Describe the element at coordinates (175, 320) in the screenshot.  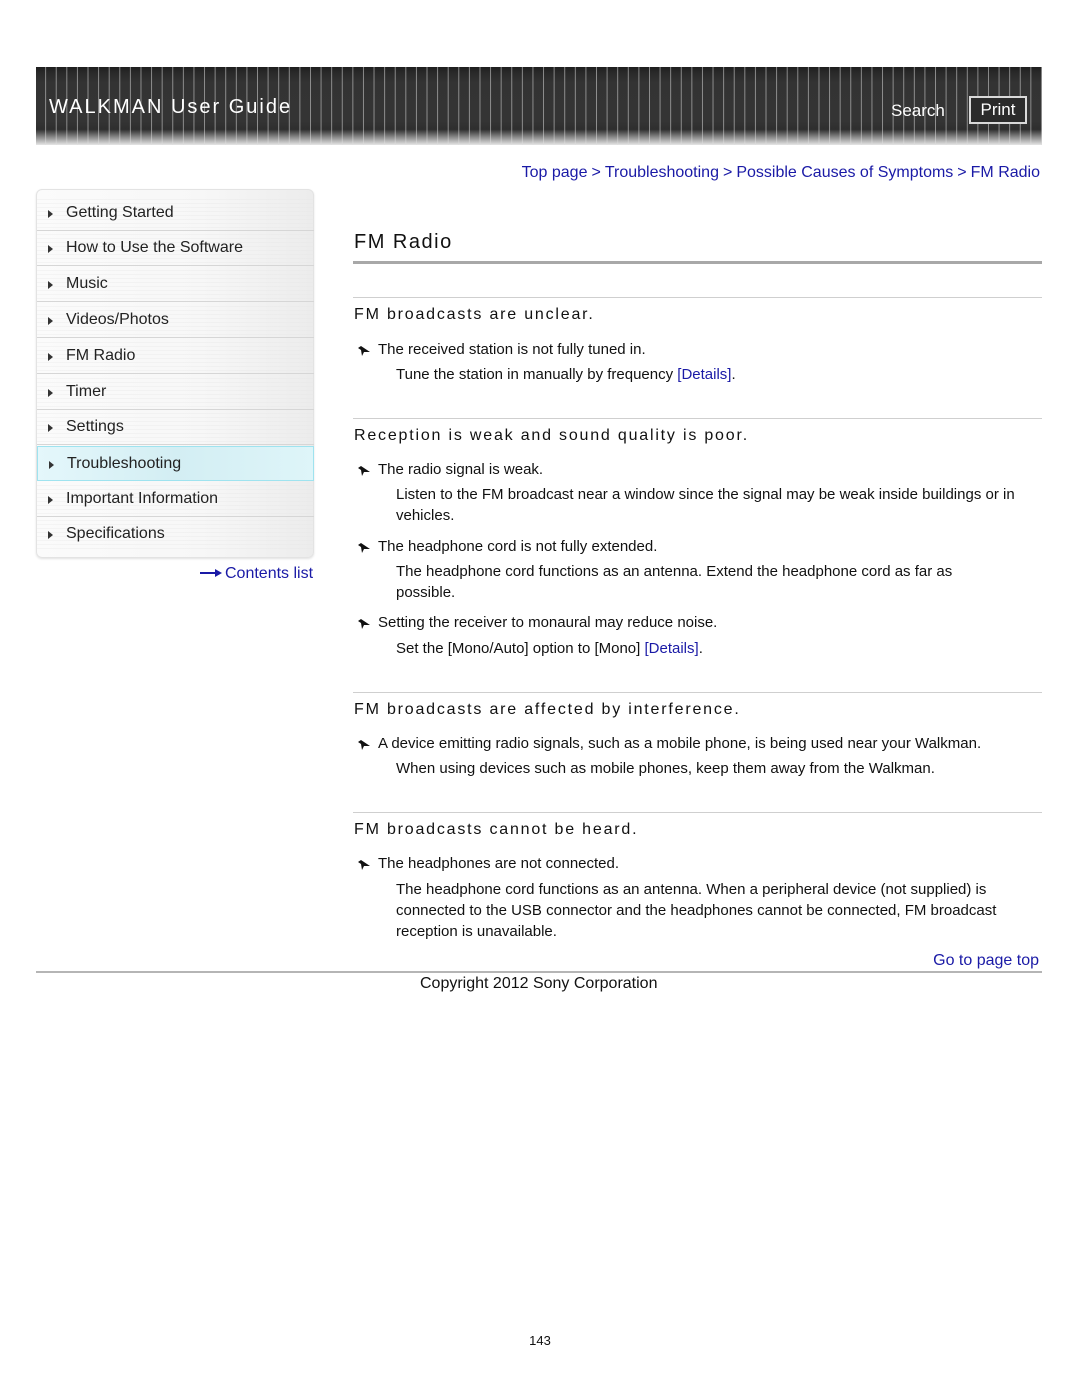
I see `sidebar-item-videos-photos: Videos/Photos` at that location.